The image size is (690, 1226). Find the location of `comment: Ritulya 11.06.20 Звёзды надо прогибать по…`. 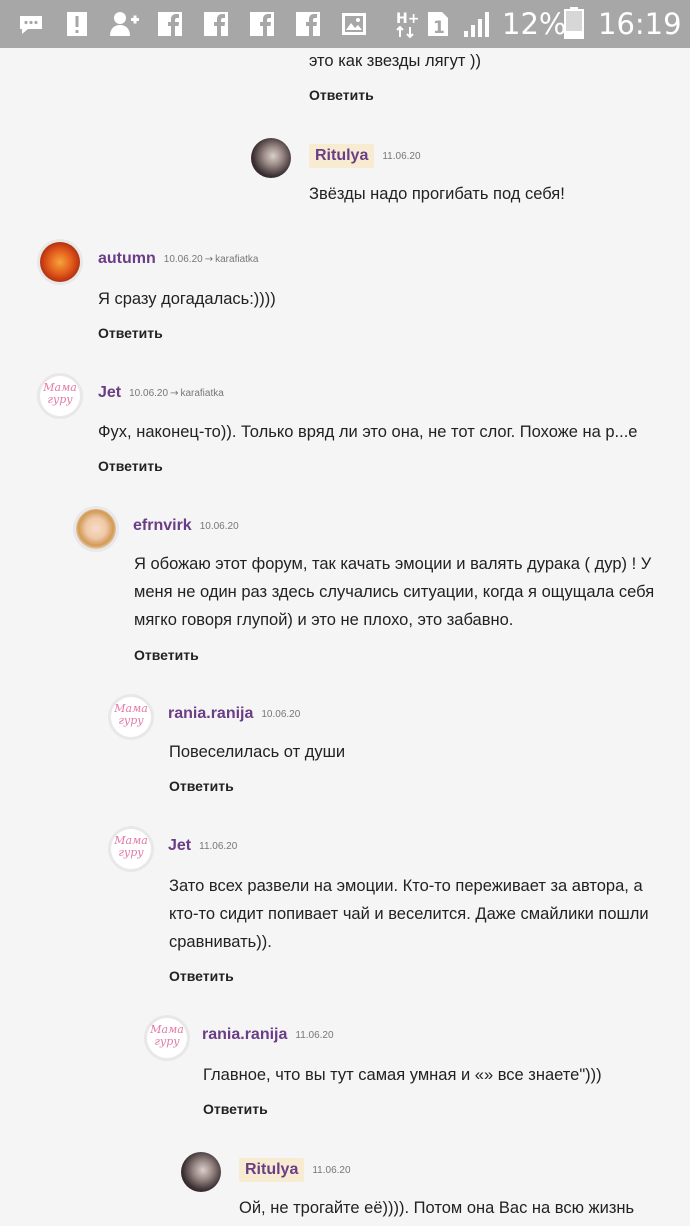

comment: Ritulya 11.06.20 Звёзды надо прогибать по… is located at coordinates (461, 178).